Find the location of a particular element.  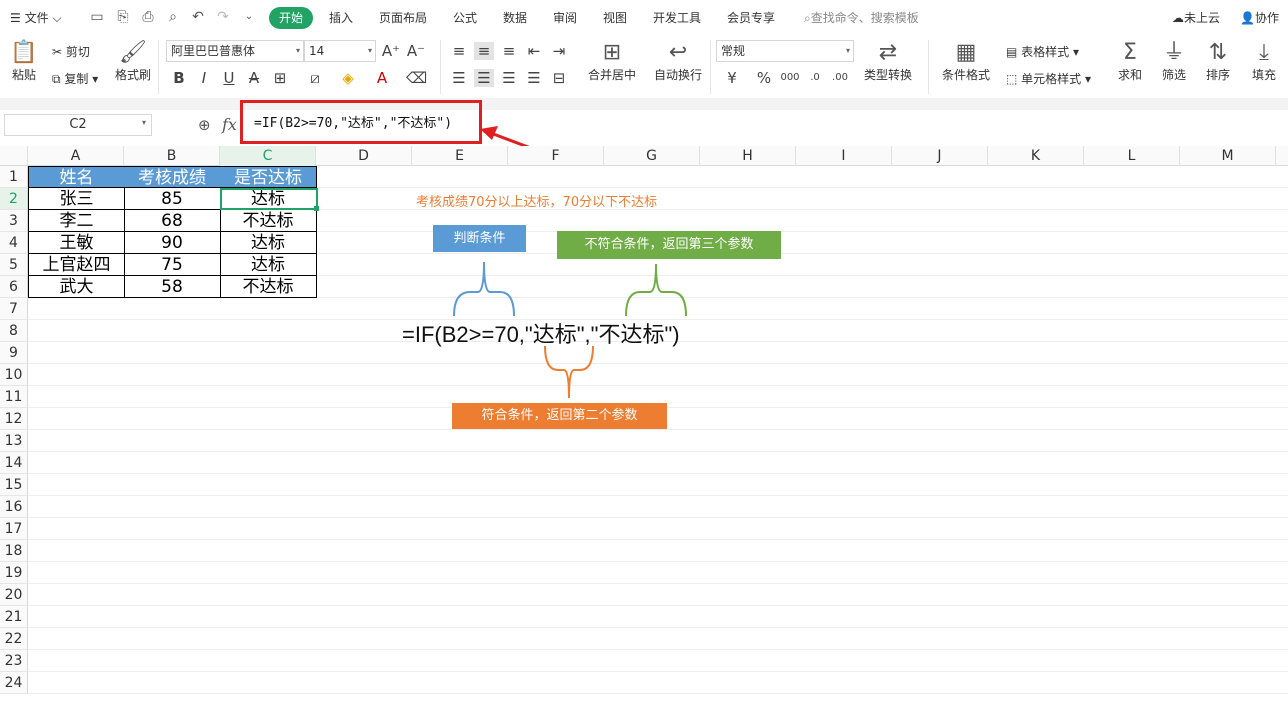

sort-label: 排序 is located at coordinates (1217, 75).